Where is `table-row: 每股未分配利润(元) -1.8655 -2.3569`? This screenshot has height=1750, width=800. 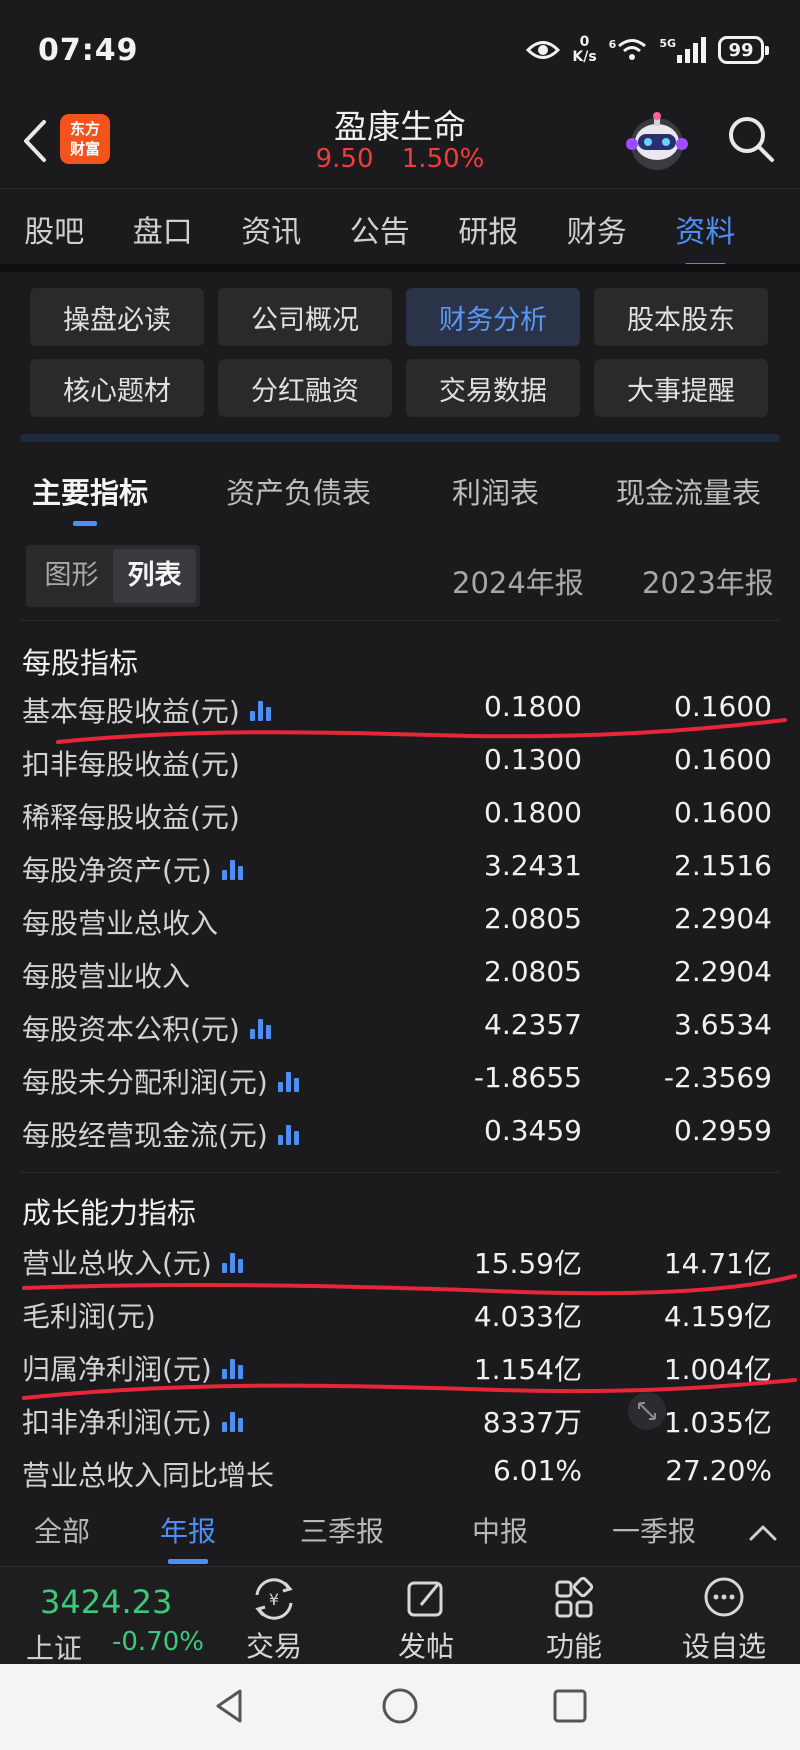 table-row: 每股未分配利润(元) -1.8655 -2.3569 is located at coordinates (400, 1081).